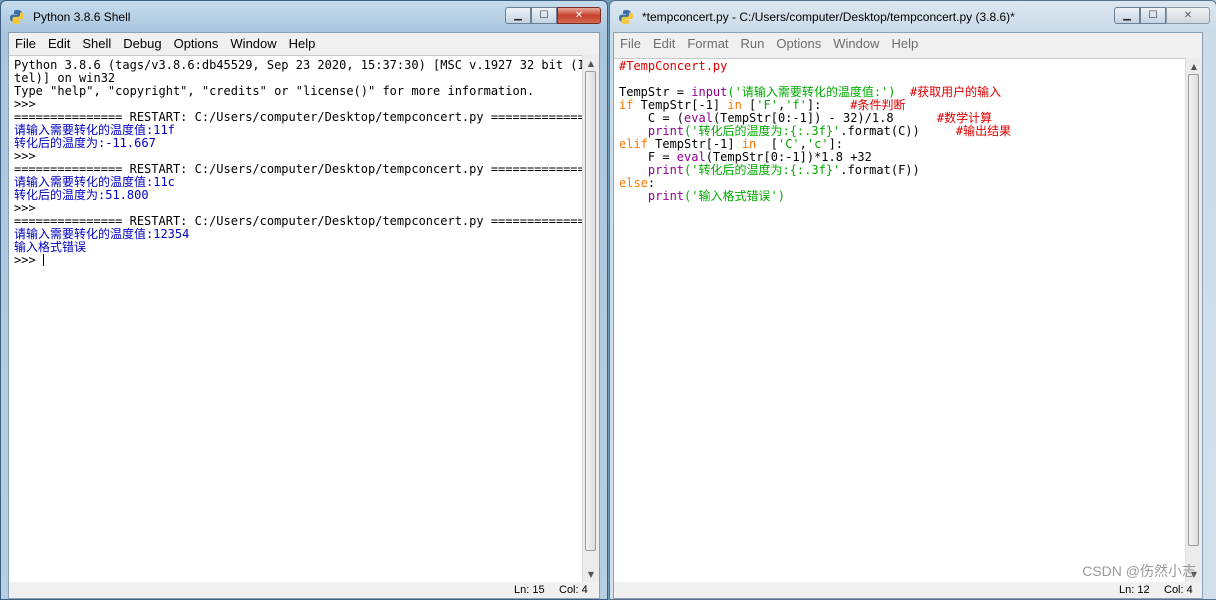  What do you see at coordinates (817, 144) in the screenshot?
I see `code-token: 'c'` at bounding box center [817, 144].